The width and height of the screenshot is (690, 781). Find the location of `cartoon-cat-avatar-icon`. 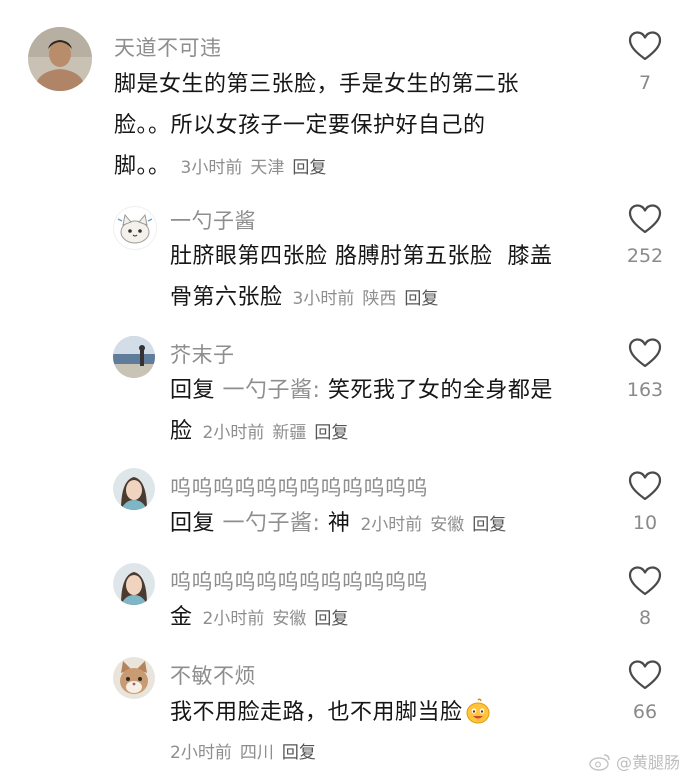

cartoon-cat-avatar-icon is located at coordinates (135, 228).